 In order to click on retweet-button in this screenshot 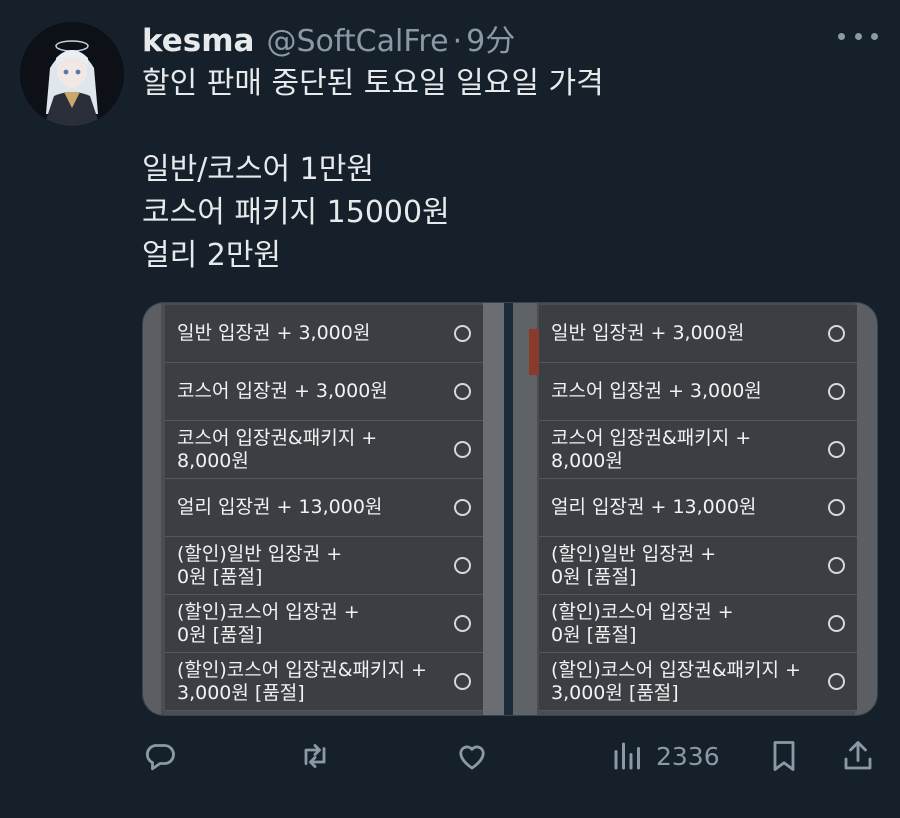, I will do `click(315, 756)`.